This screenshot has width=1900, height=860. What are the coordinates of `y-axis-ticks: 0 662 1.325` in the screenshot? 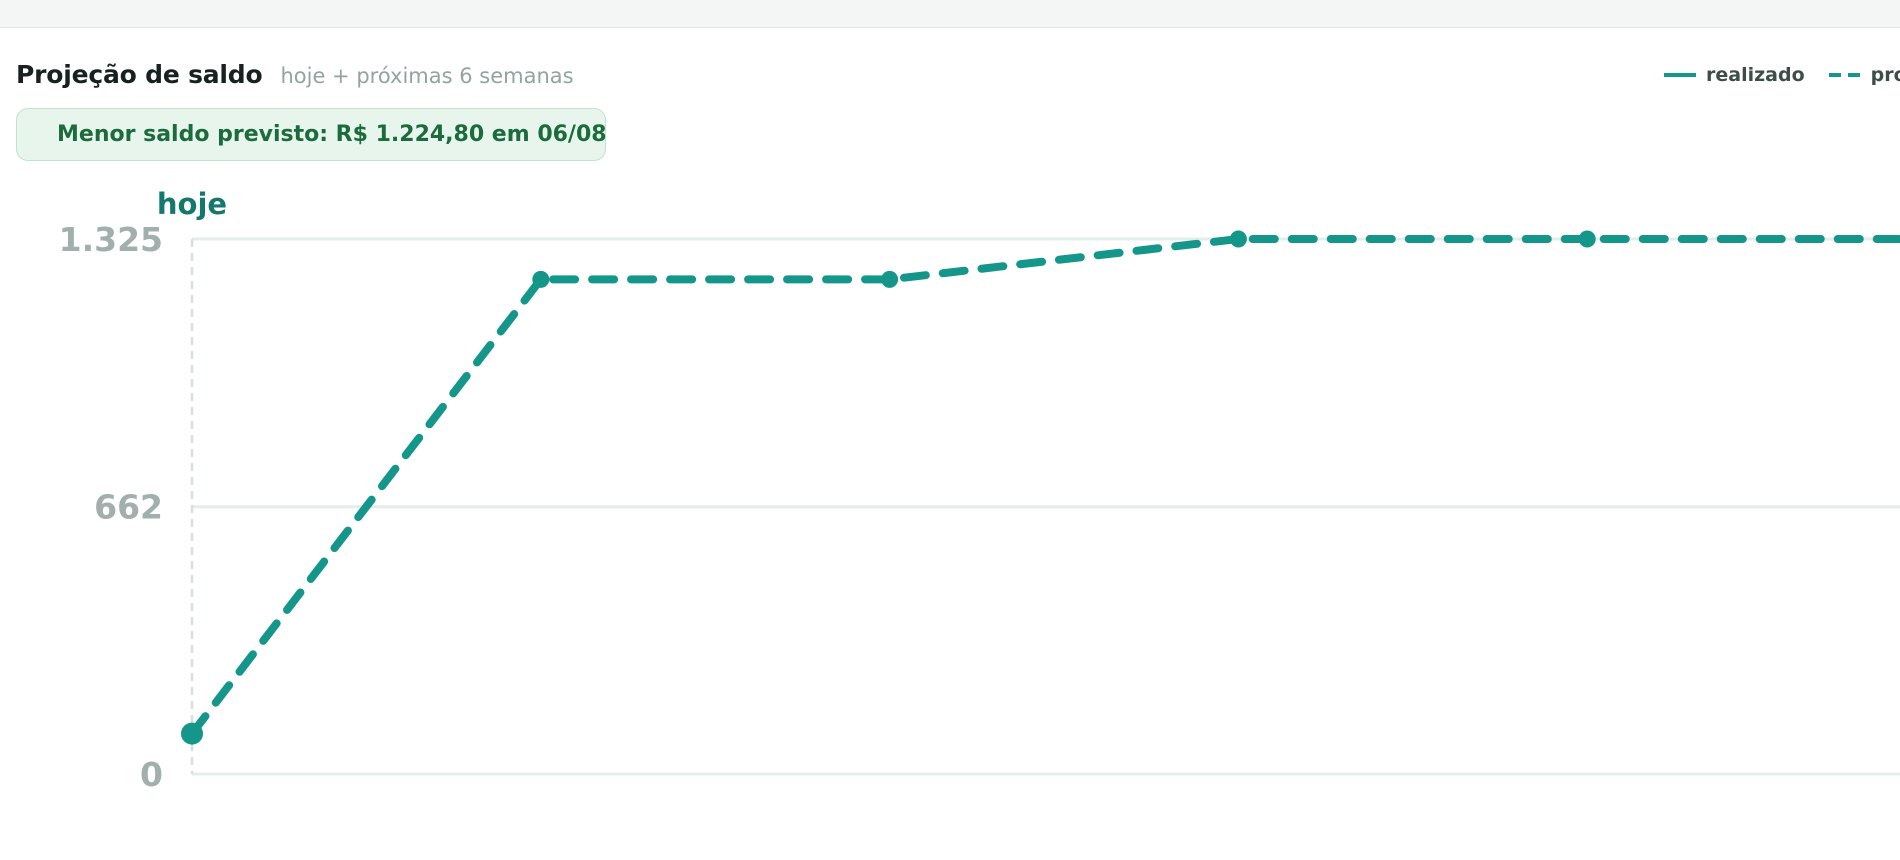 It's located at (111, 507).